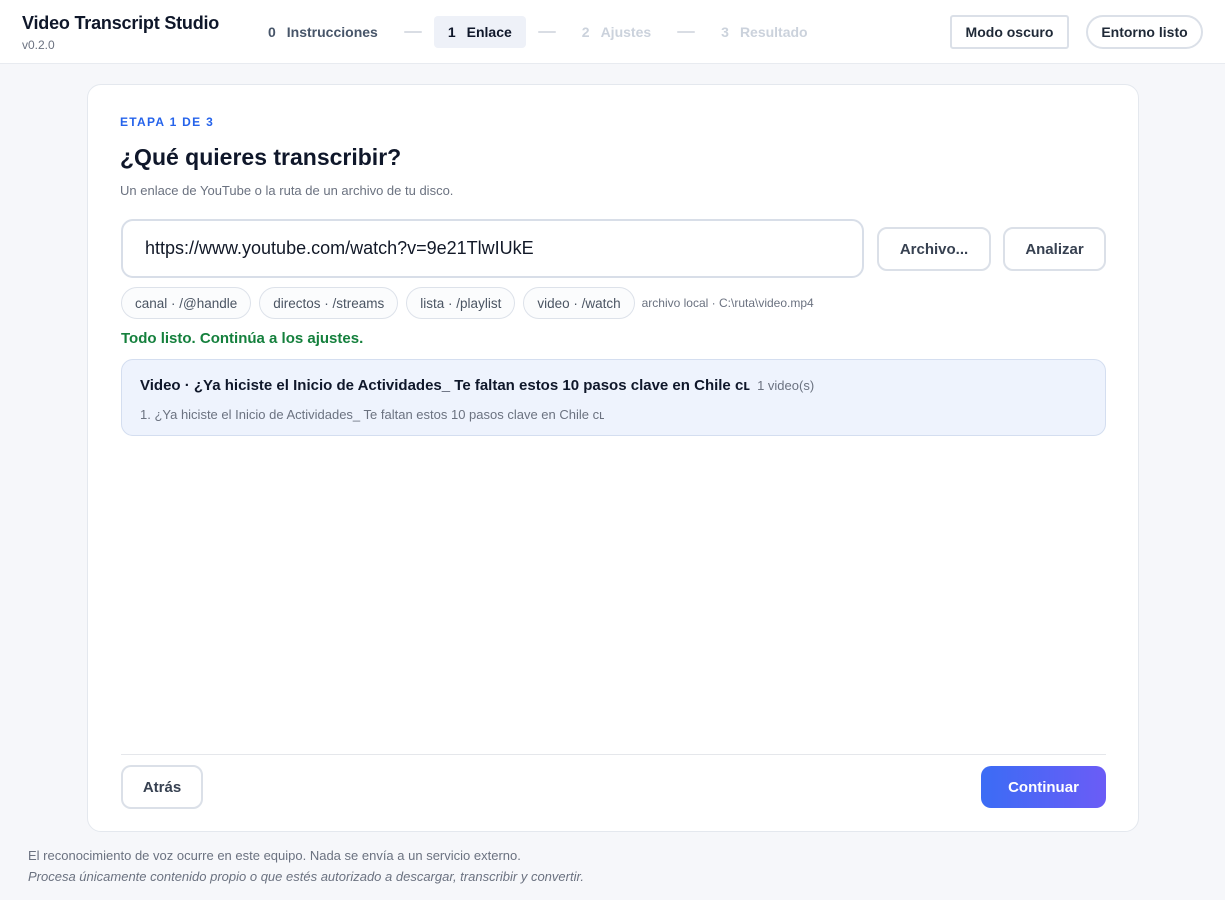 The image size is (1225, 900). Describe the element at coordinates (786, 385) in the screenshot. I see `result-count: 1 video(s)` at that location.